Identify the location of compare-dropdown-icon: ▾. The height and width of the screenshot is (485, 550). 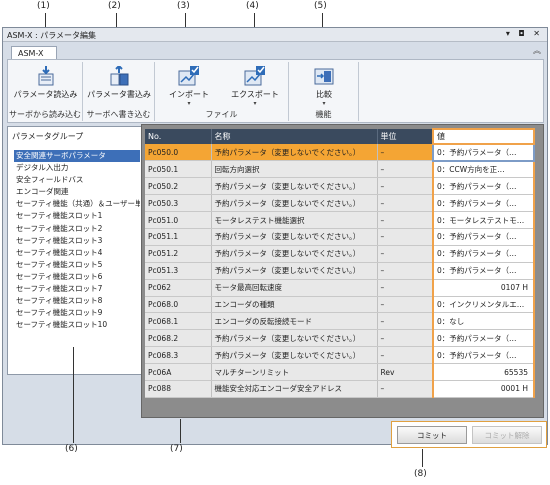
(324, 103).